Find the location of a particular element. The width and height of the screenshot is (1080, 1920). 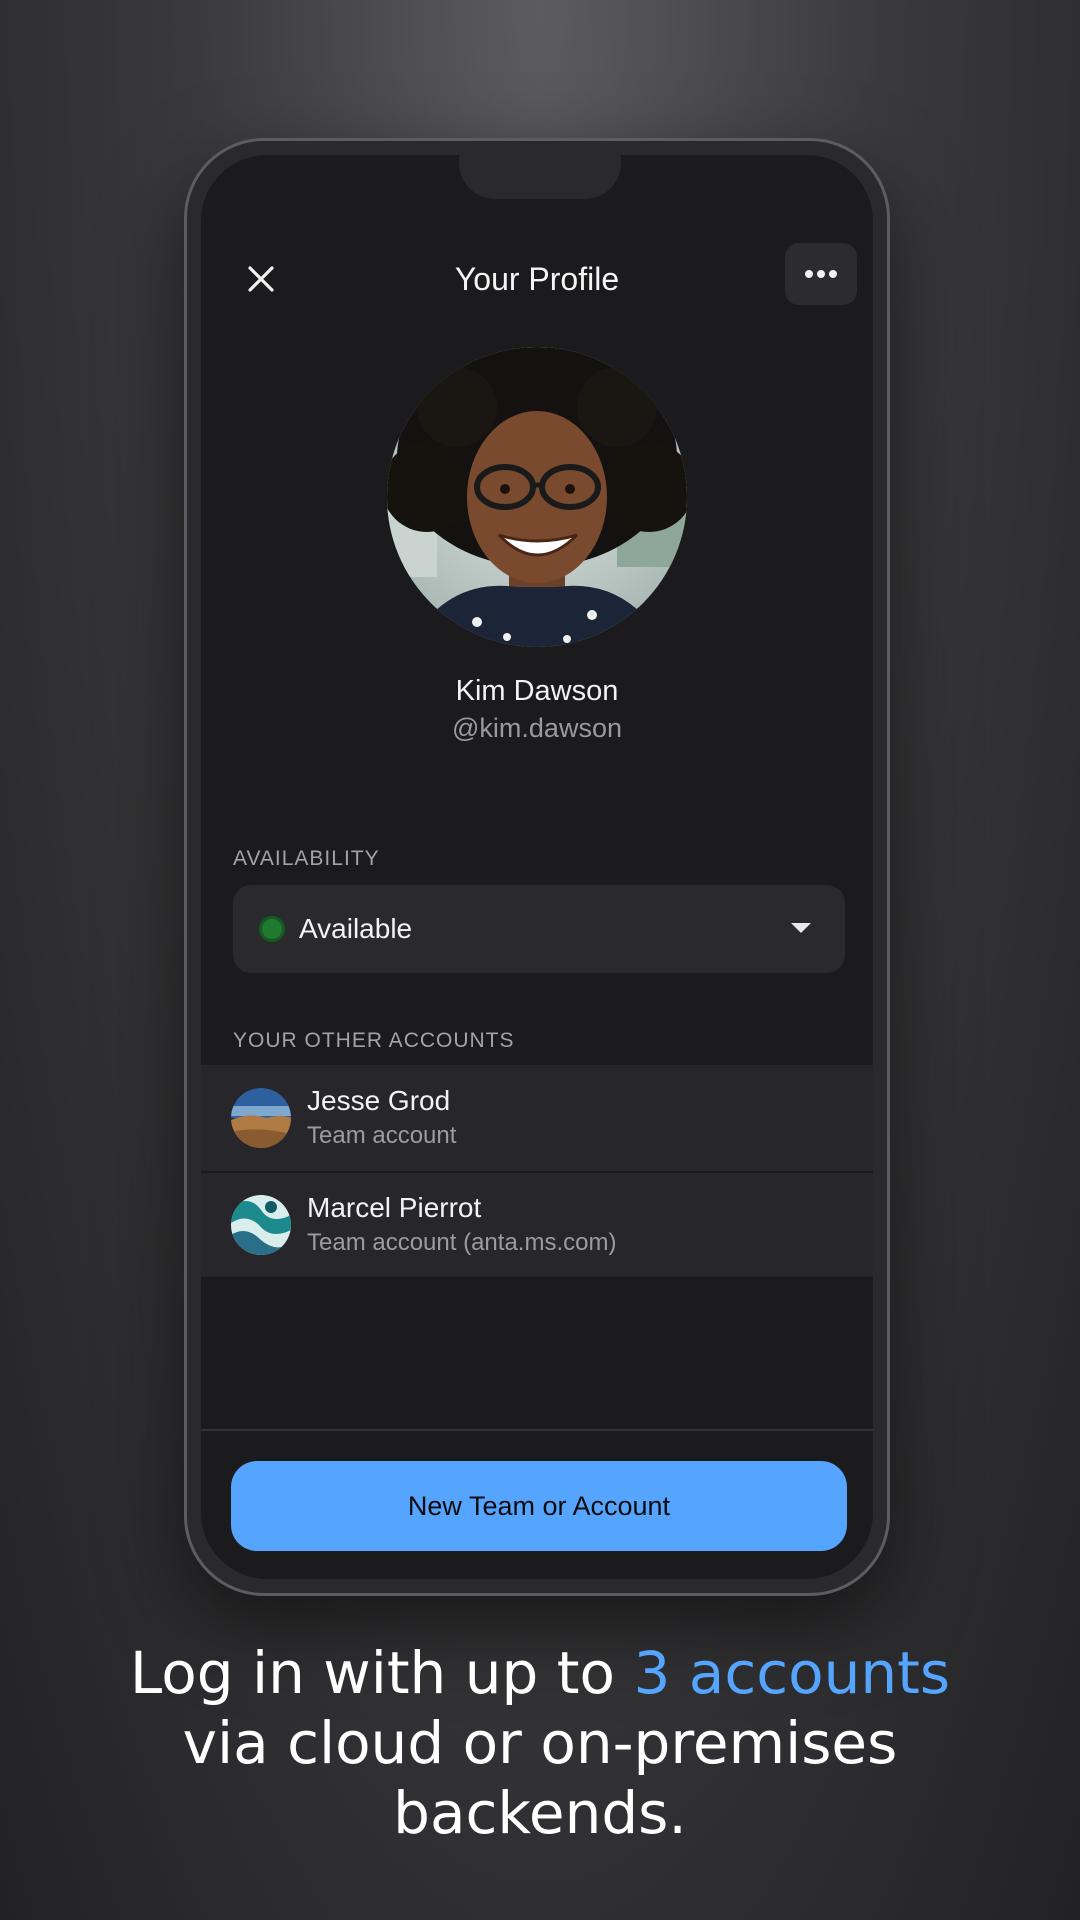

caption-text-part1: Log in with up to is located at coordinates (381, 1673).